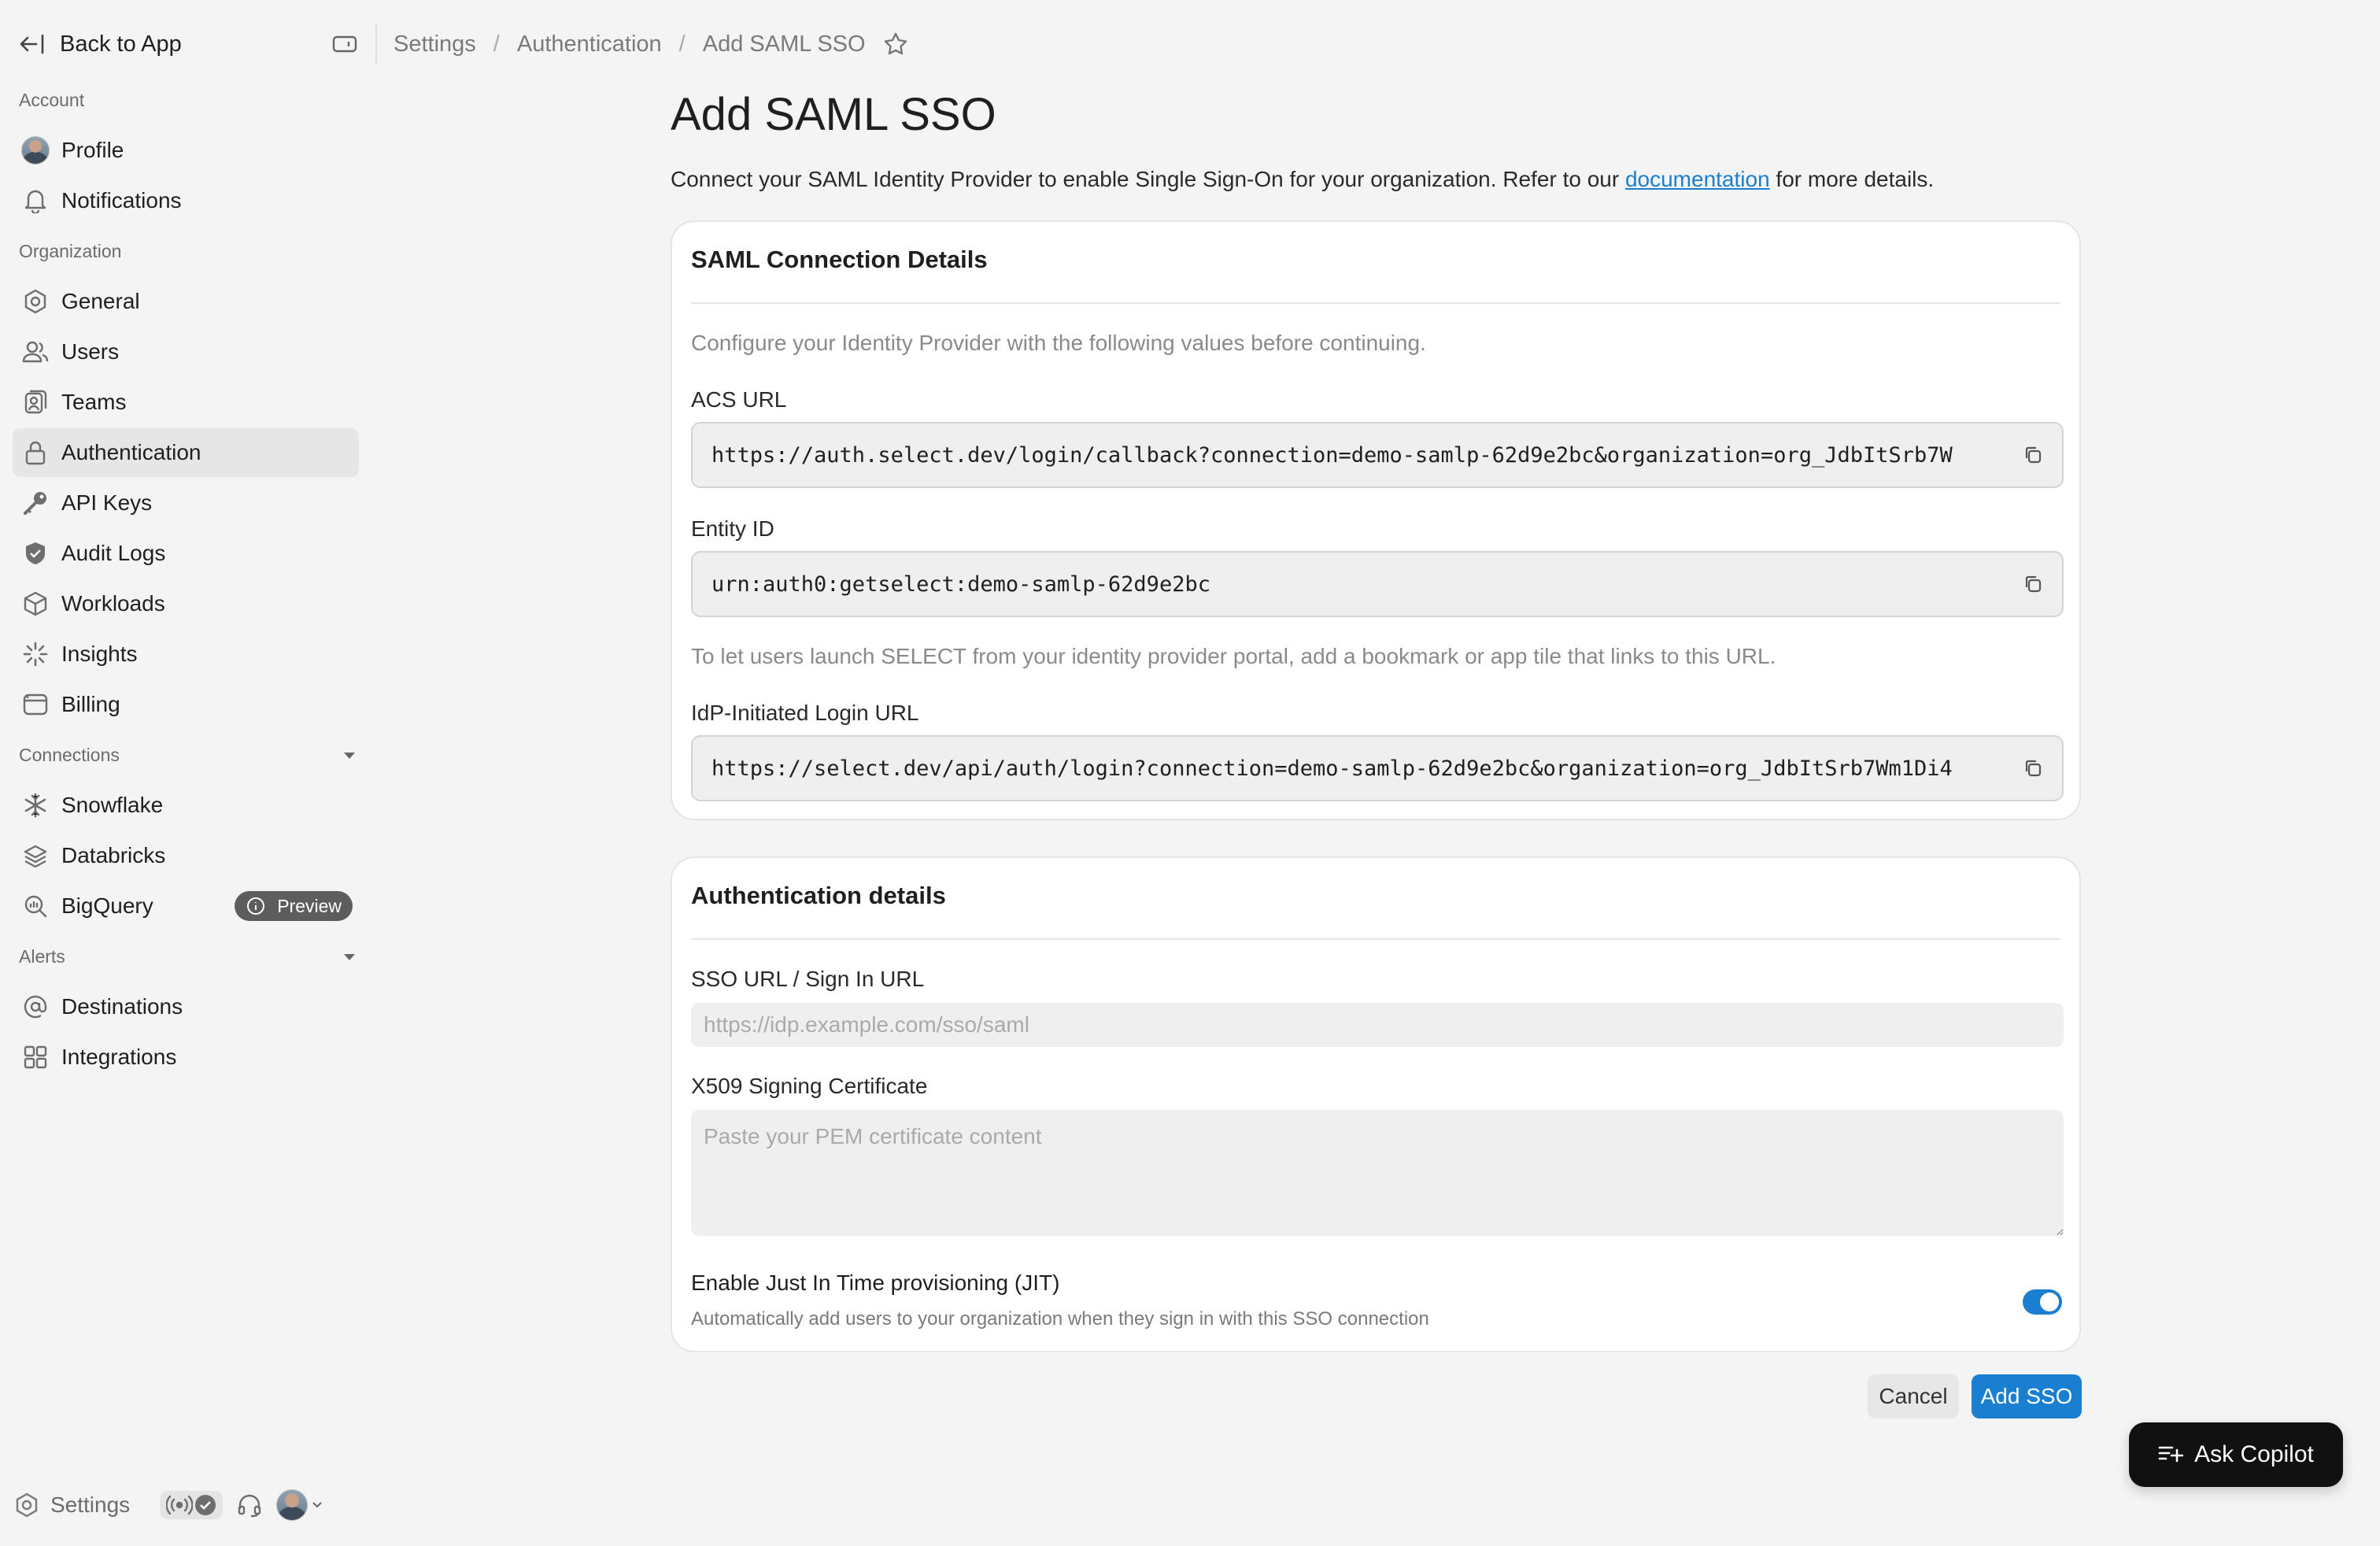  I want to click on sidebar-item-label: Audit Logs, so click(113, 553).